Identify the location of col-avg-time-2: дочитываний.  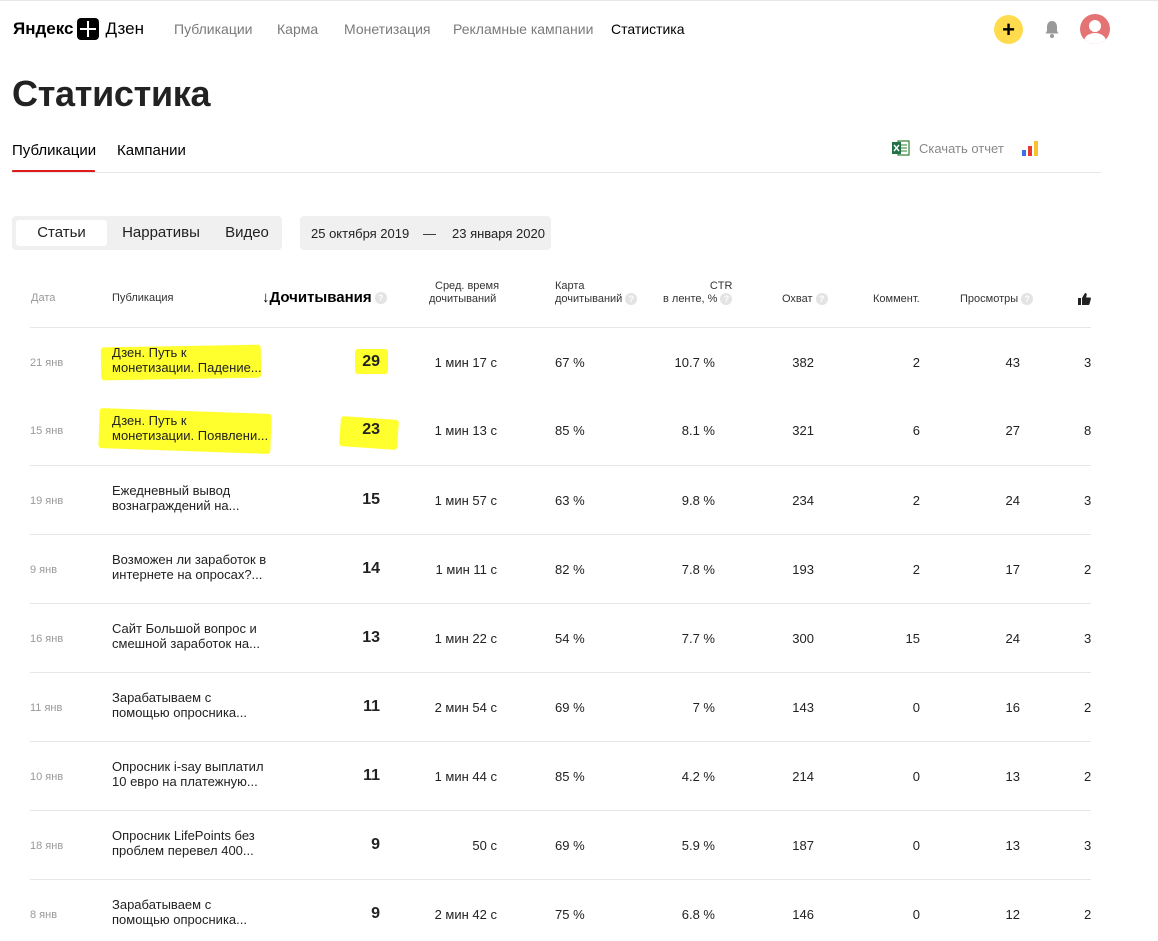
(463, 299).